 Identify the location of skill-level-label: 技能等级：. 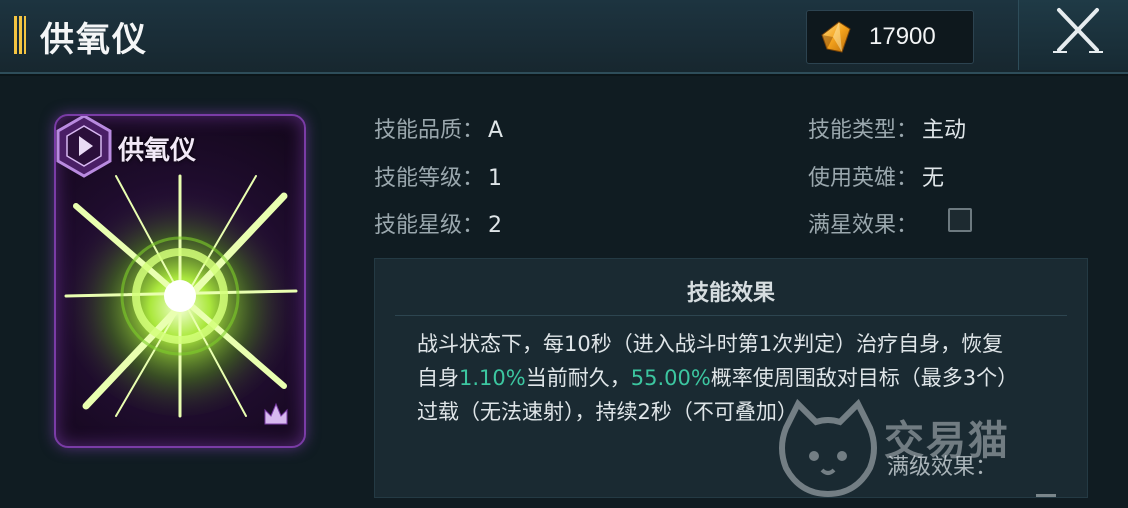
(429, 178).